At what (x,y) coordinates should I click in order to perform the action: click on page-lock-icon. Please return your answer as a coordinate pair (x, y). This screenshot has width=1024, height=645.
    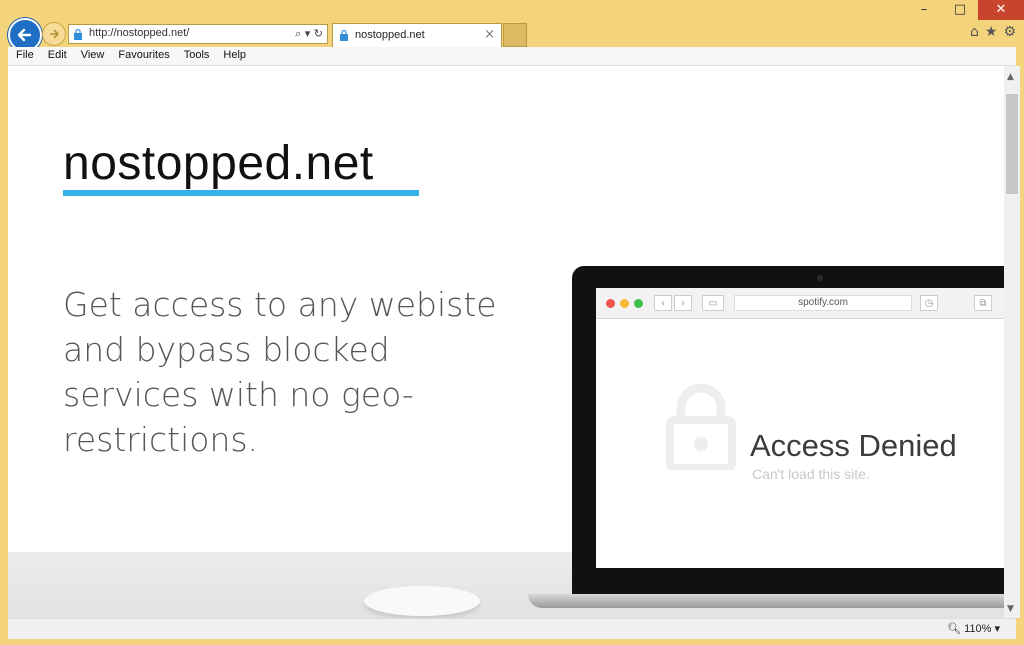
    Looking at the image, I should click on (78, 34).